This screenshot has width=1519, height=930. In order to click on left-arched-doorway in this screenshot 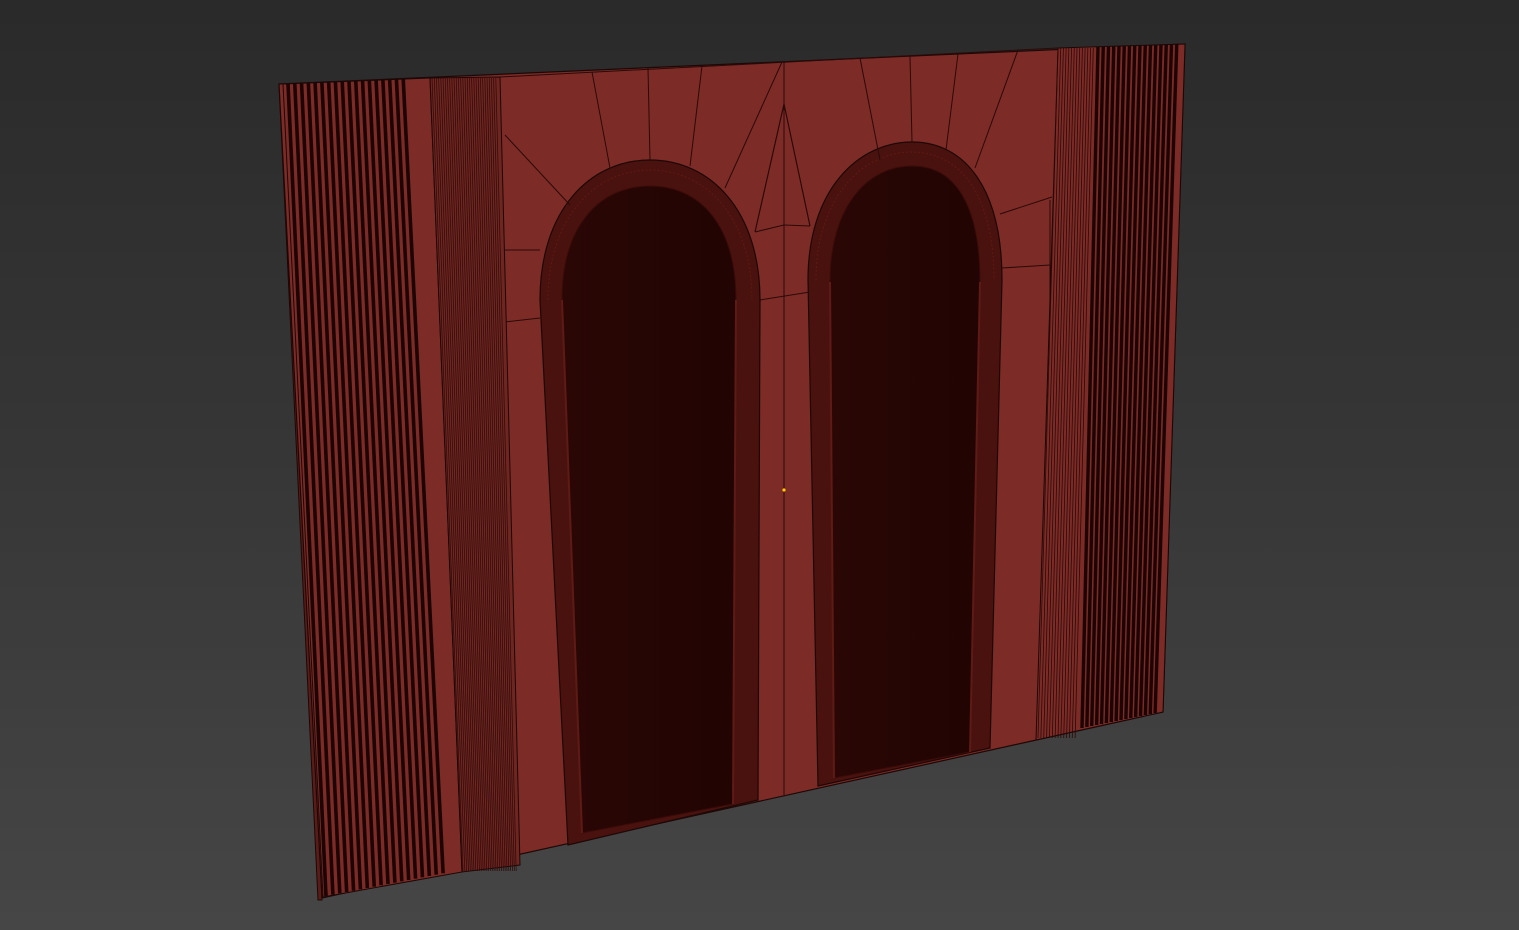, I will do `click(650, 502)`.